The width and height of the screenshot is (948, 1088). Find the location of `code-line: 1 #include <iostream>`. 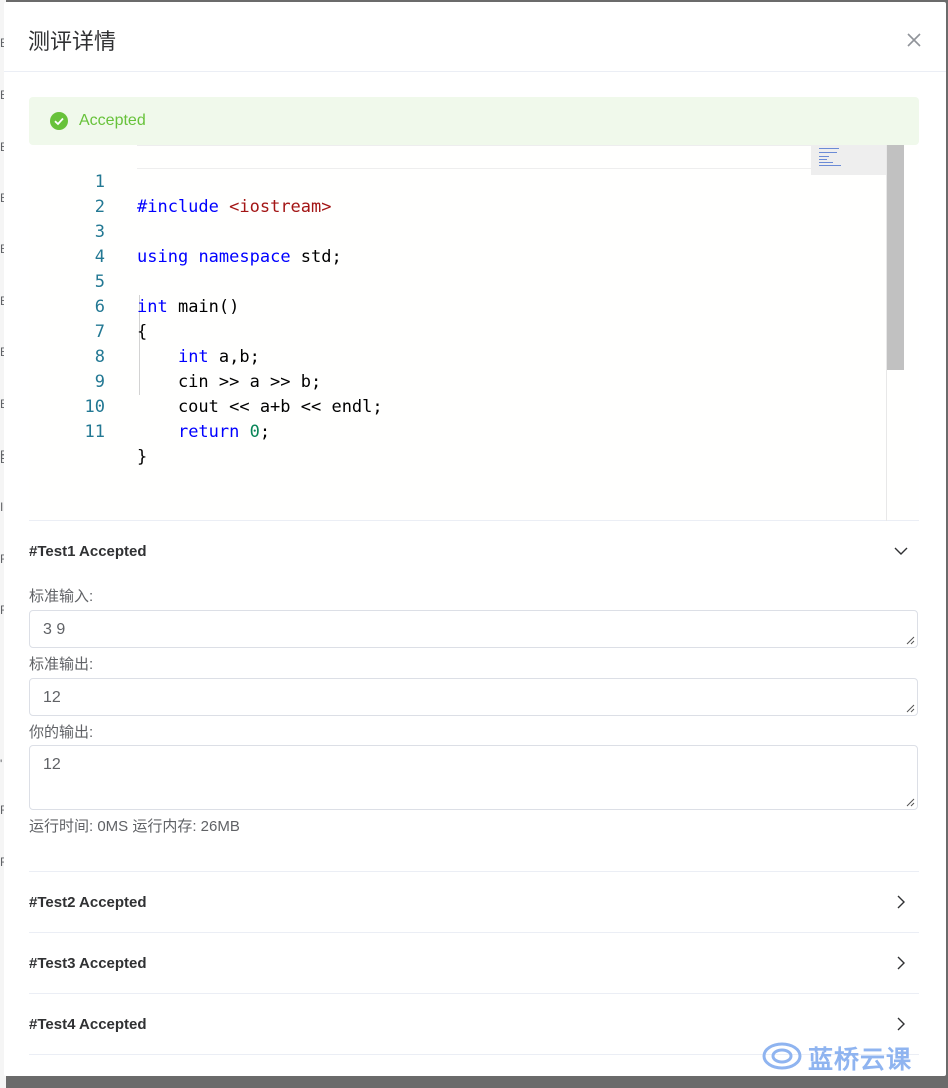

code-line: 1 #include <iostream> is located at coordinates (459, 181).